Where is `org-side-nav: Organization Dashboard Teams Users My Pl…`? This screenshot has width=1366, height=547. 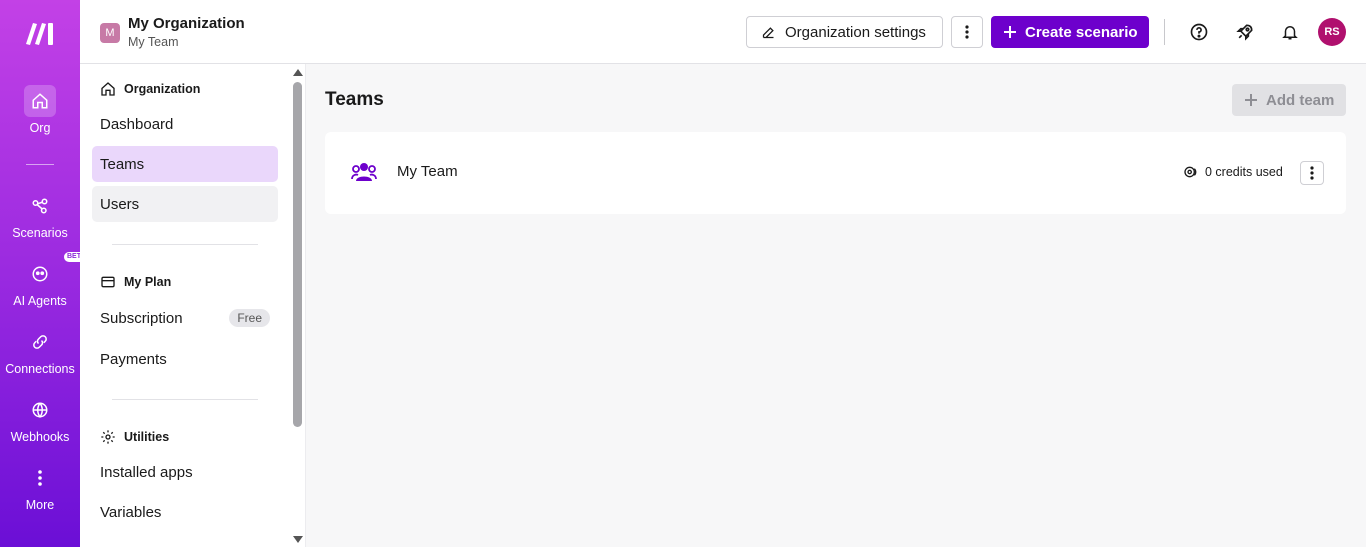
org-side-nav: Organization Dashboard Teams Users My Pl… is located at coordinates (193, 305).